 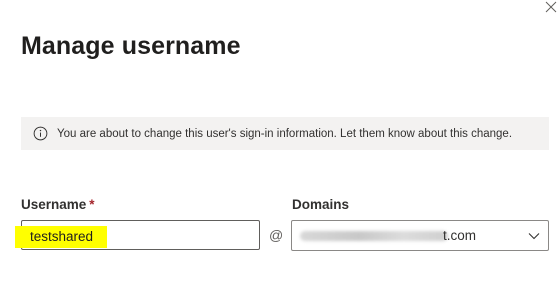 I want to click on domain-redacted-blur, so click(x=374, y=236).